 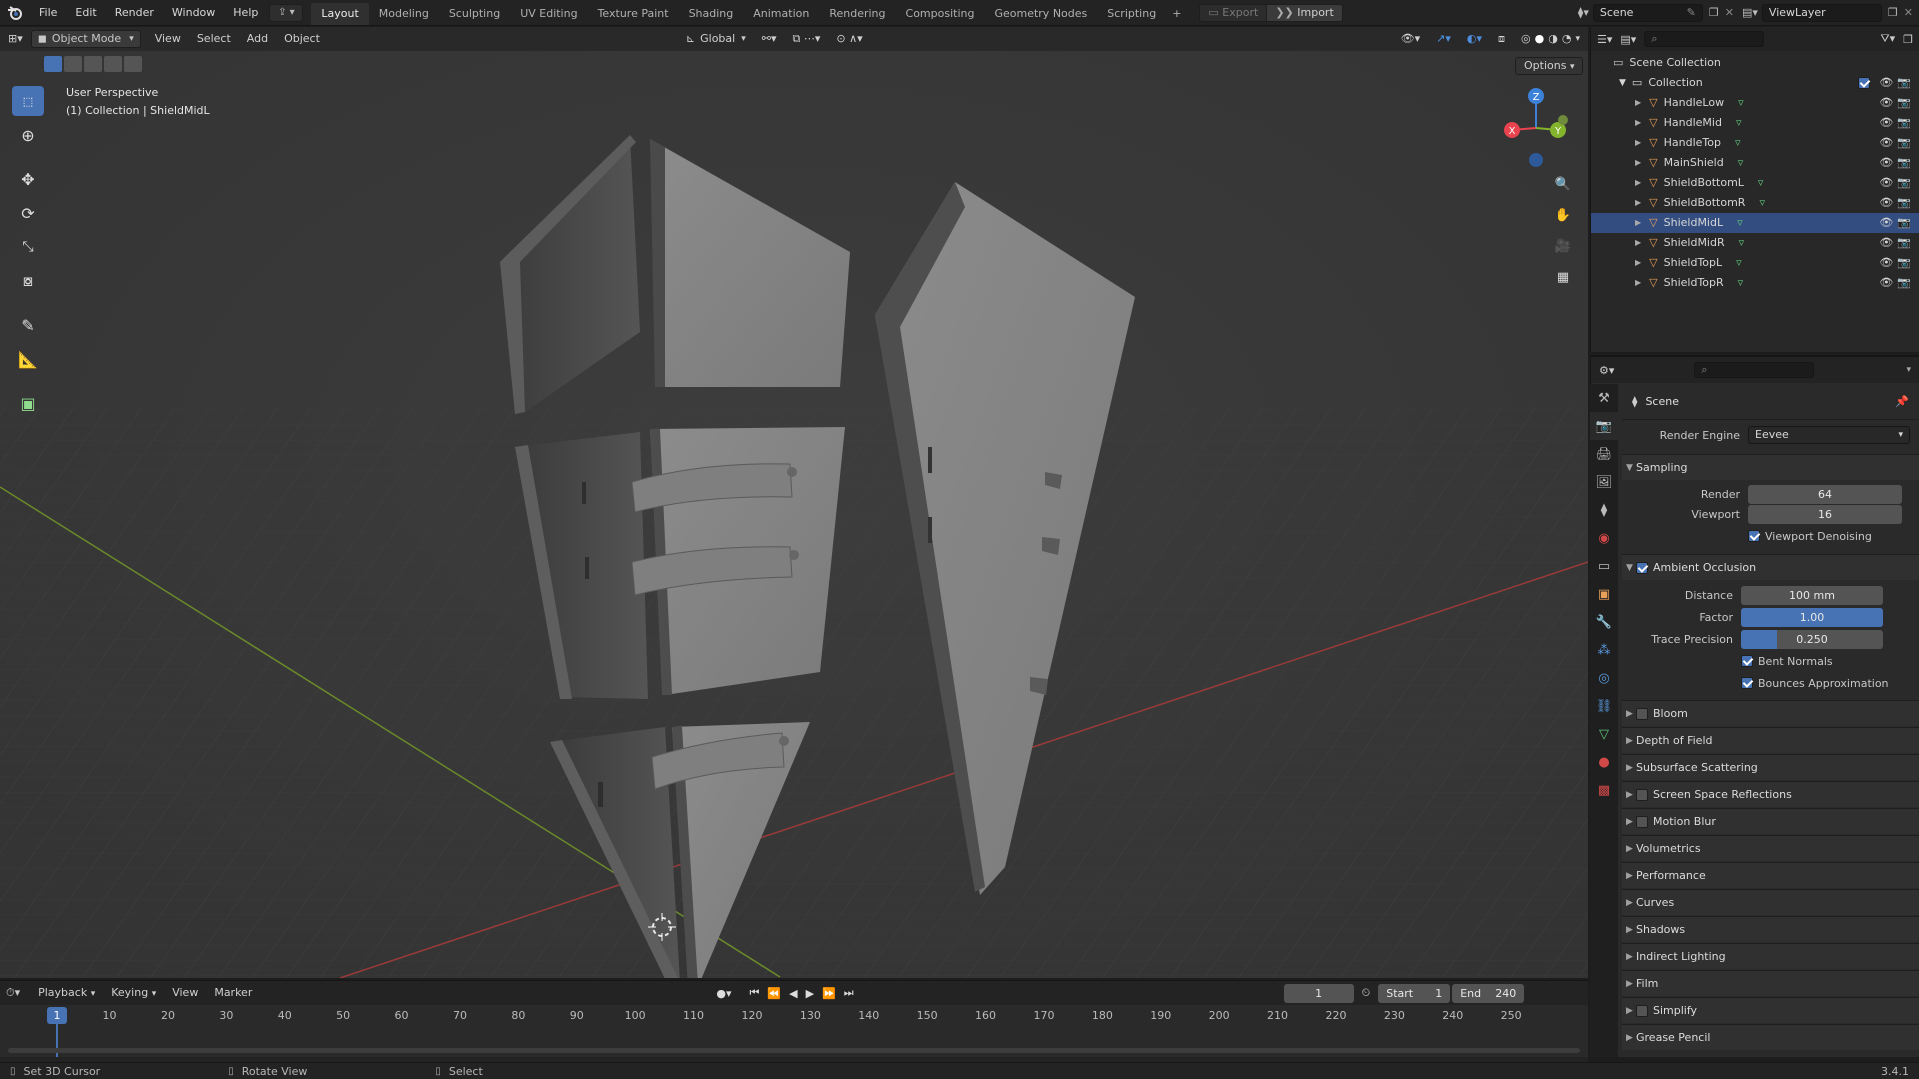 What do you see at coordinates (1770, 1037) in the screenshot?
I see `panel-header: ▶ Grease Pencil` at bounding box center [1770, 1037].